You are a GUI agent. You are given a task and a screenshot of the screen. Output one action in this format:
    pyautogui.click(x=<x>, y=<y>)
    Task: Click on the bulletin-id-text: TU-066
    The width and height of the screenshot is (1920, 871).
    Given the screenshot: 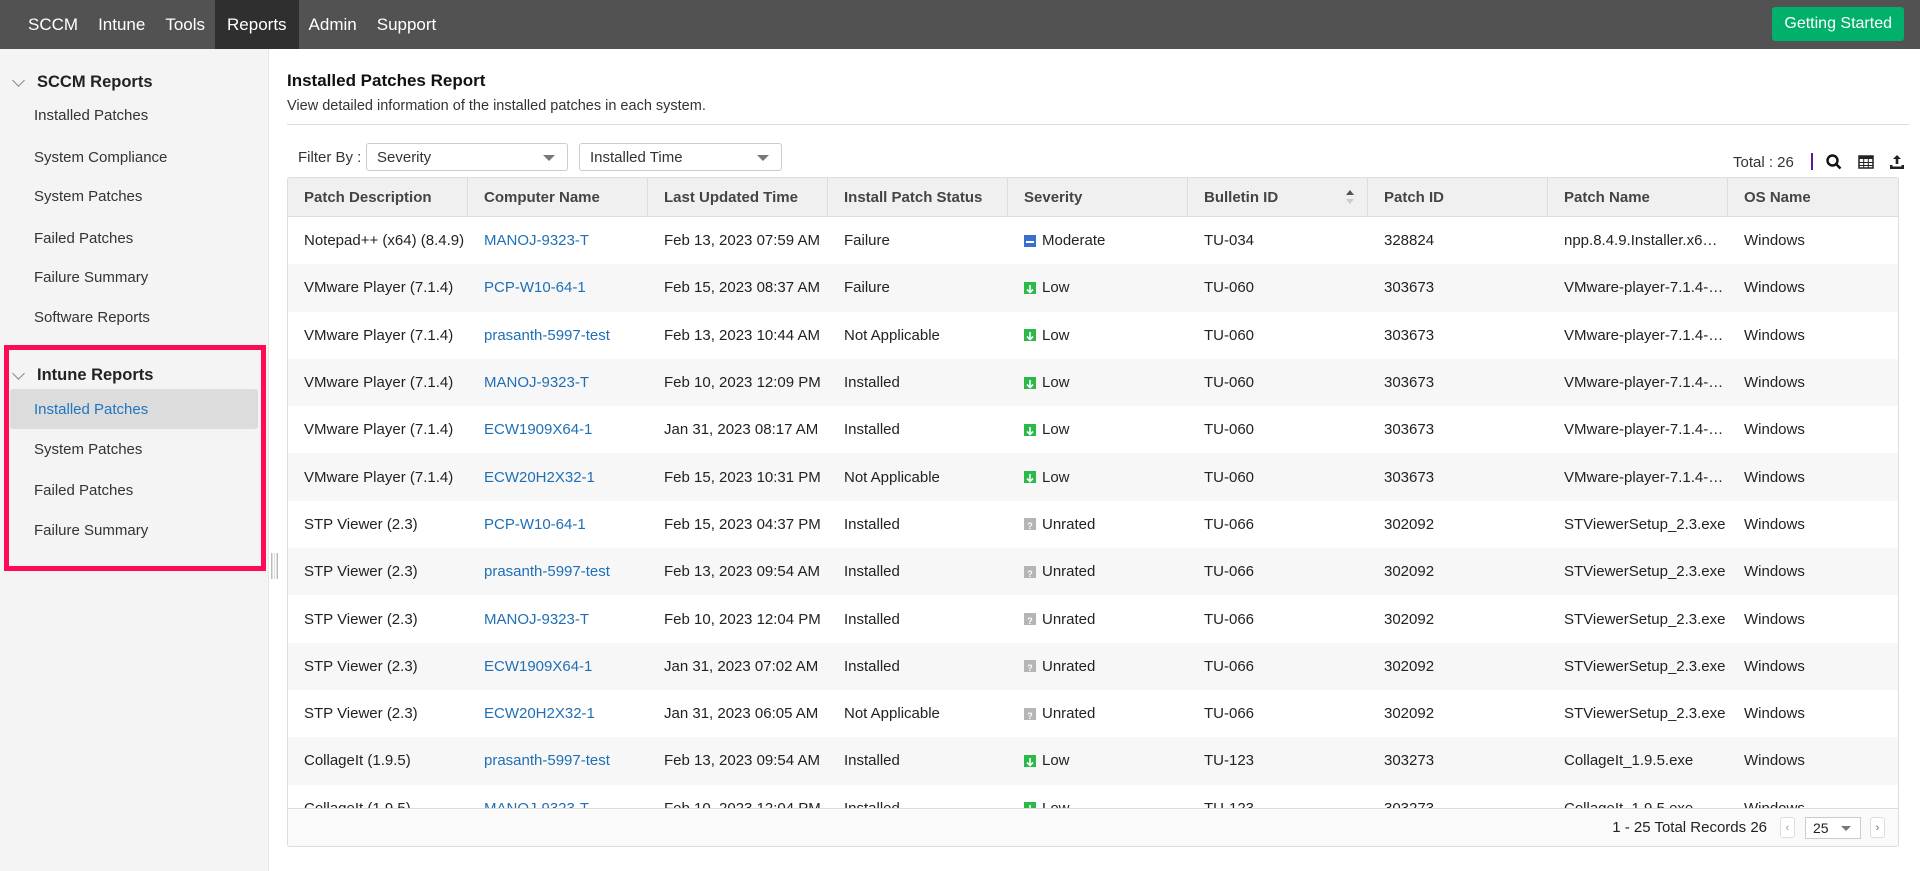 What is the action you would take?
    pyautogui.click(x=1229, y=666)
    